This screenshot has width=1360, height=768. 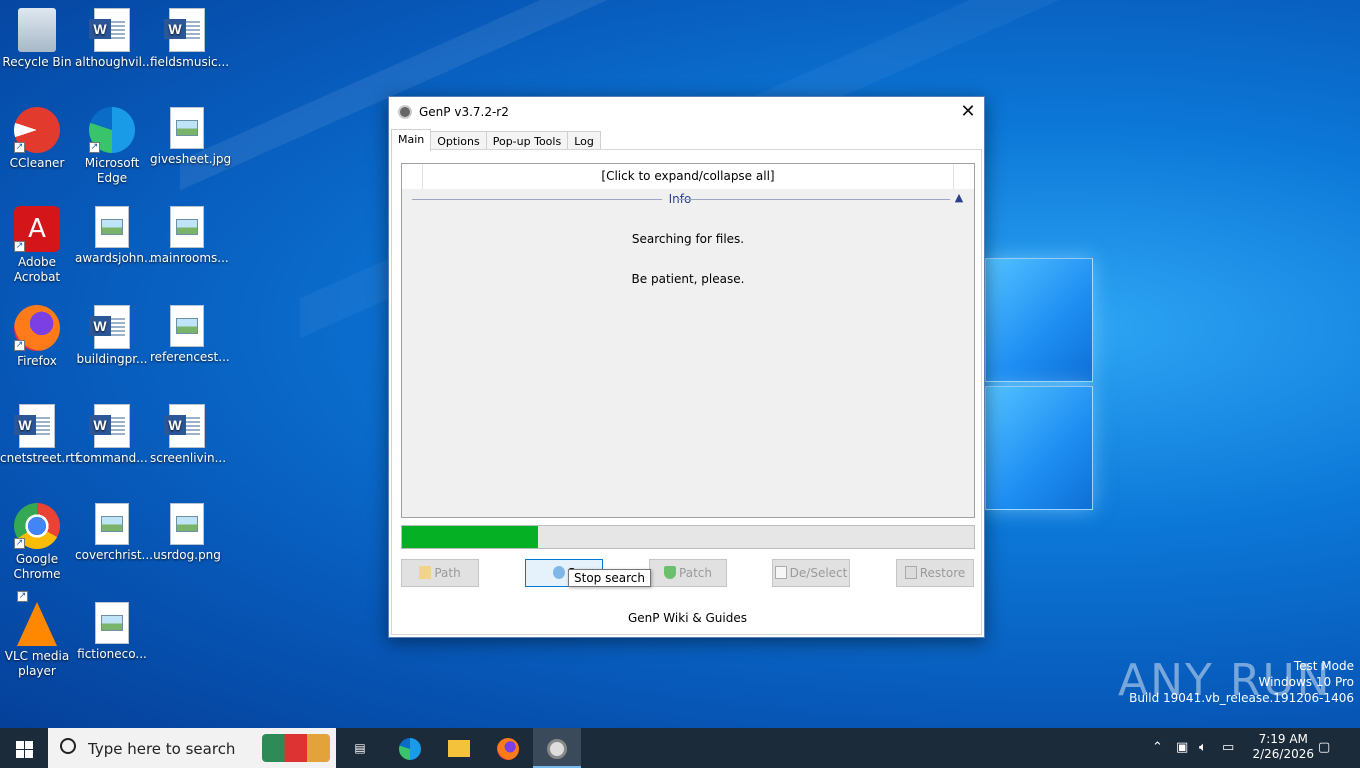 I want to click on deselect-button: De/Select, so click(x=811, y=573).